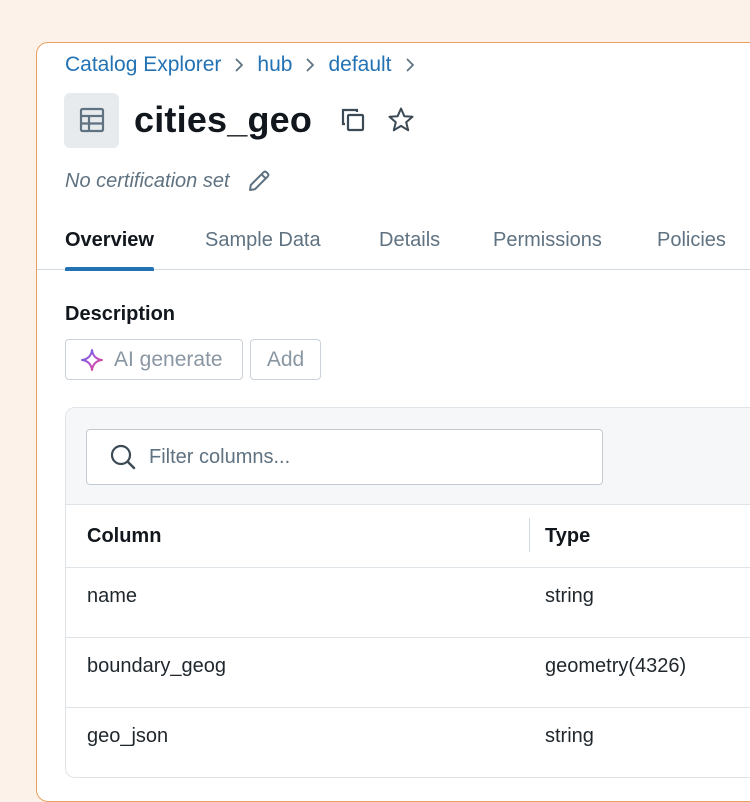 Image resolution: width=750 pixels, height=802 pixels. I want to click on breadcrumb-default: default, so click(359, 65).